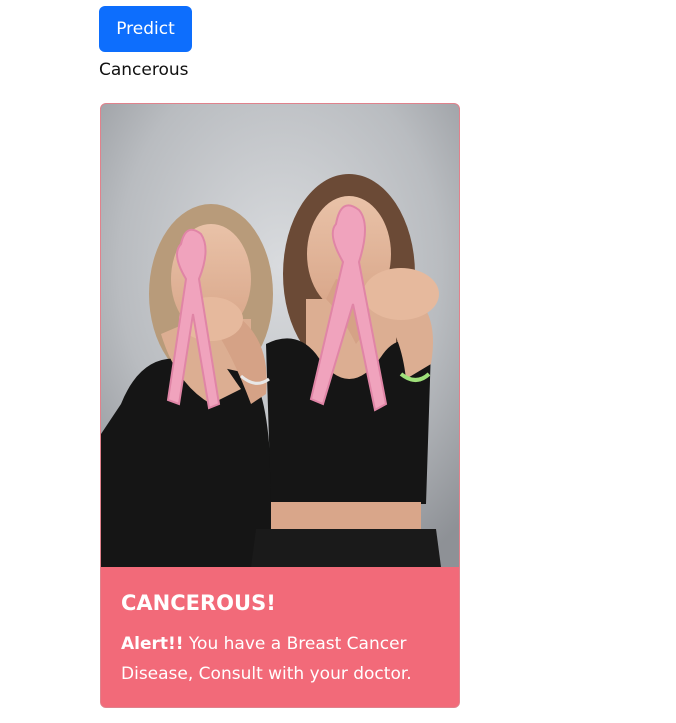 This screenshot has height=723, width=676. What do you see at coordinates (198, 603) in the screenshot?
I see `card-title: CANCEROUS!` at bounding box center [198, 603].